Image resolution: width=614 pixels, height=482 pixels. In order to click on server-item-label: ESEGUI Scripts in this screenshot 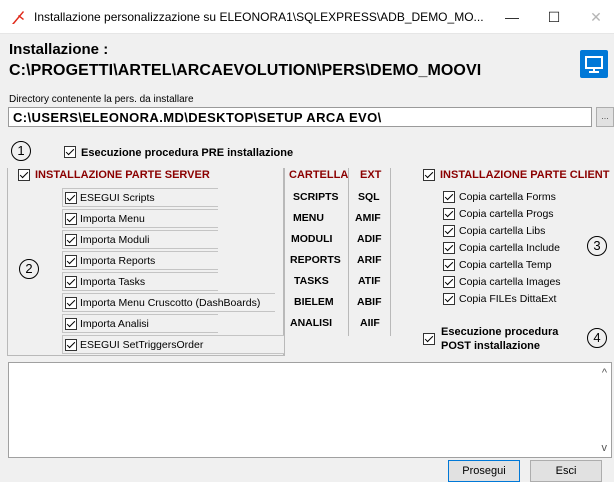, I will do `click(117, 198)`.